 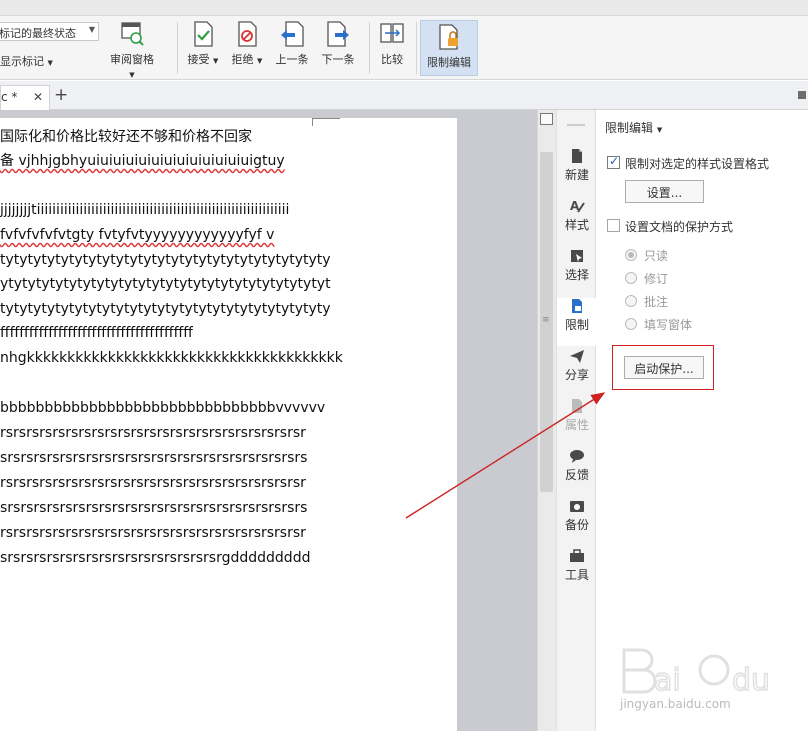 I want to click on rail-item-select: 选择, so click(x=577, y=272).